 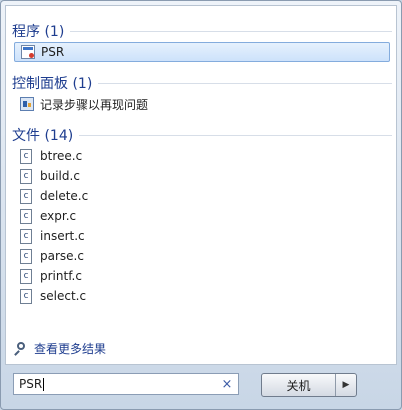 I want to click on group-programs: 程序 (1) PSR, so click(x=202, y=41).